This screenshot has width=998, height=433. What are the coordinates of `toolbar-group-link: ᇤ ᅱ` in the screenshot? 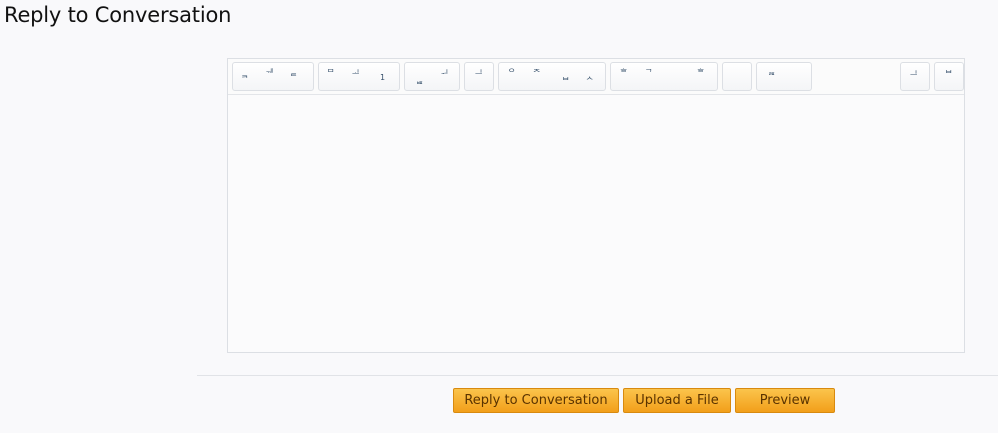 It's located at (432, 76).